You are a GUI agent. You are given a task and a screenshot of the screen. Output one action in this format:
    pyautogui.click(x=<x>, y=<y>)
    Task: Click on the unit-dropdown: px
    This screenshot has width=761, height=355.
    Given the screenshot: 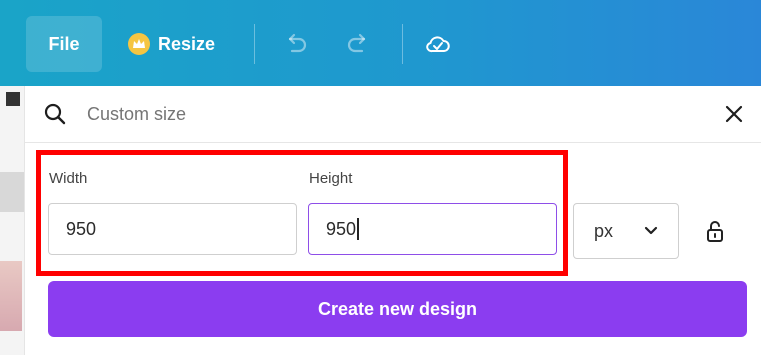 What is the action you would take?
    pyautogui.click(x=626, y=231)
    